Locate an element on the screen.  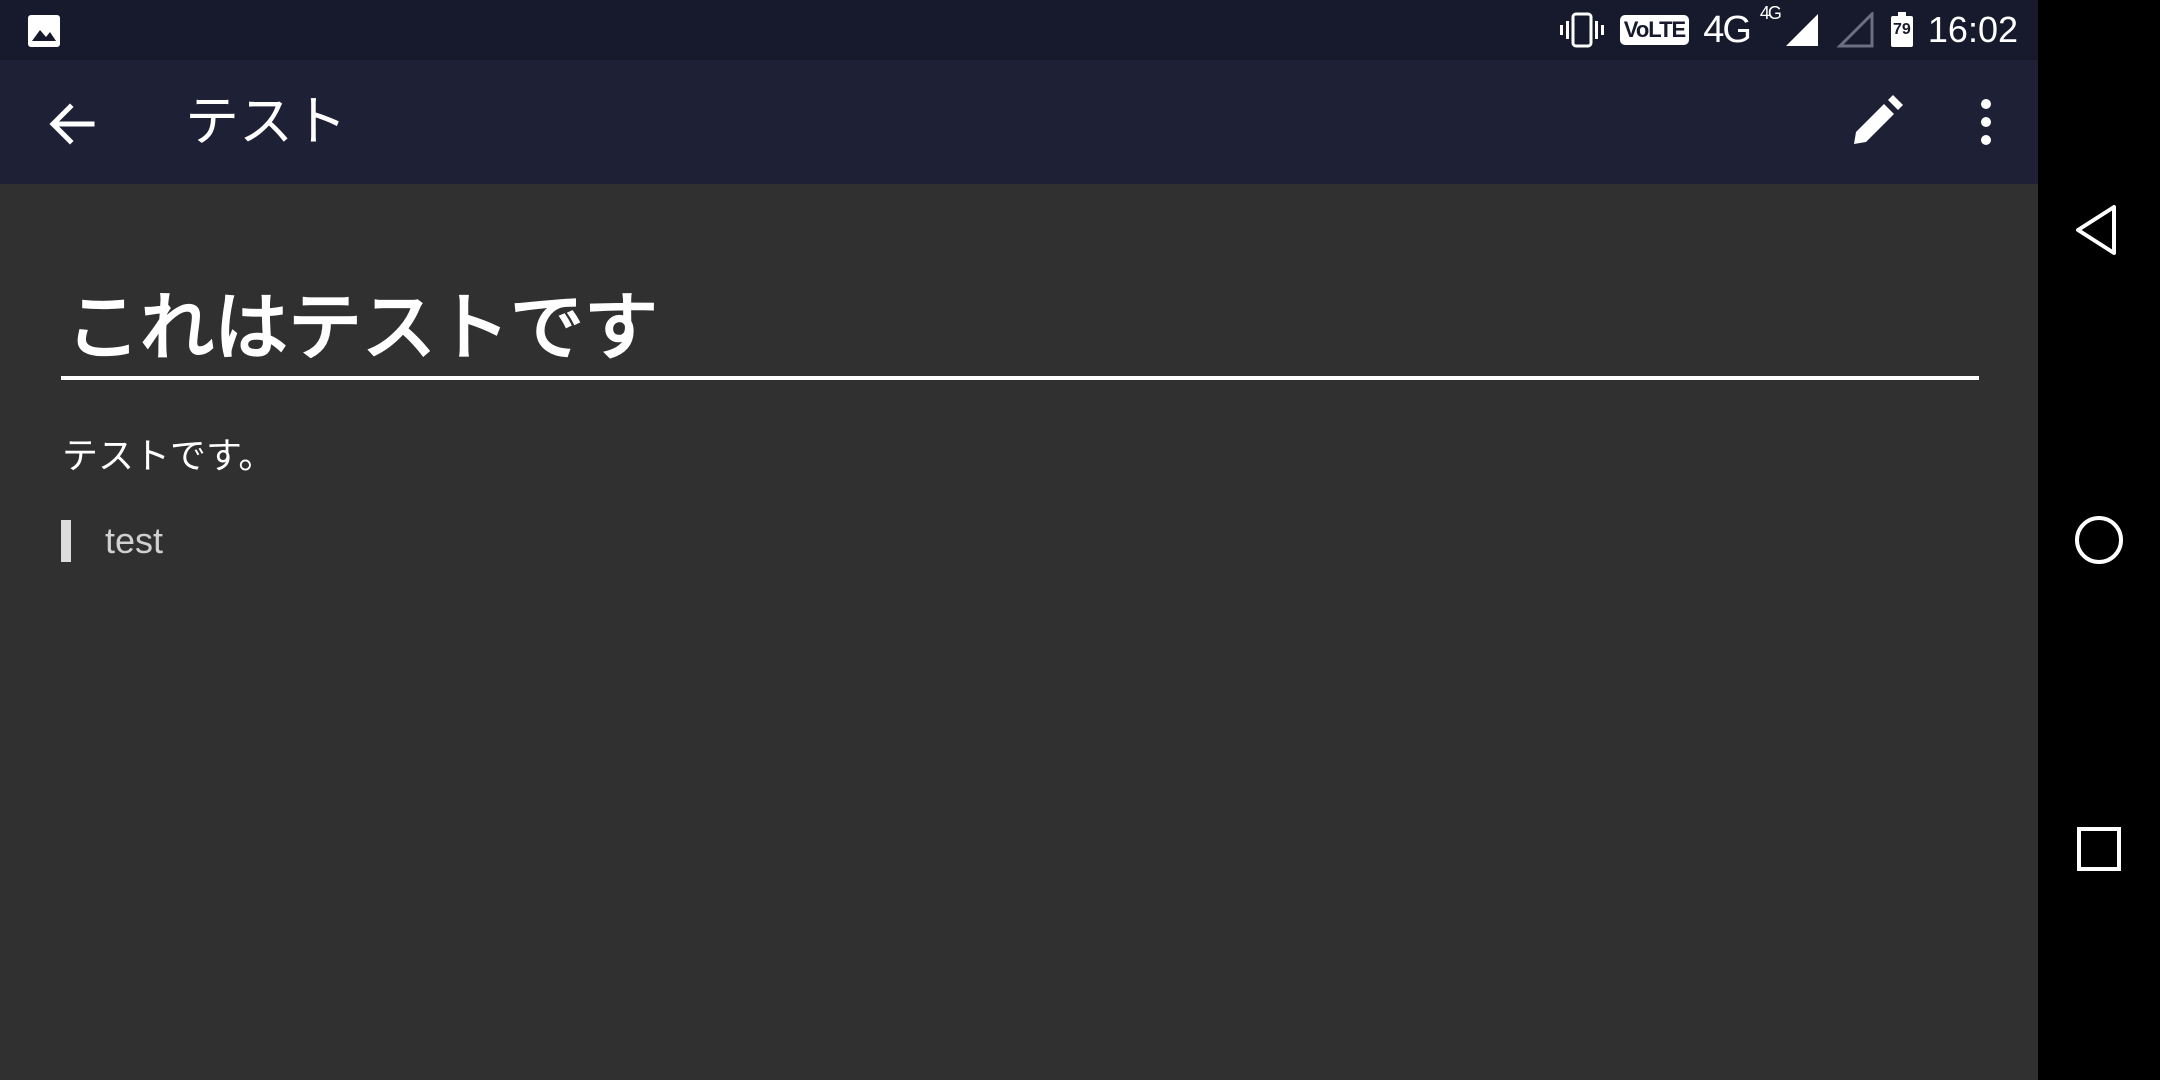
note-blockquote: test is located at coordinates (112, 541).